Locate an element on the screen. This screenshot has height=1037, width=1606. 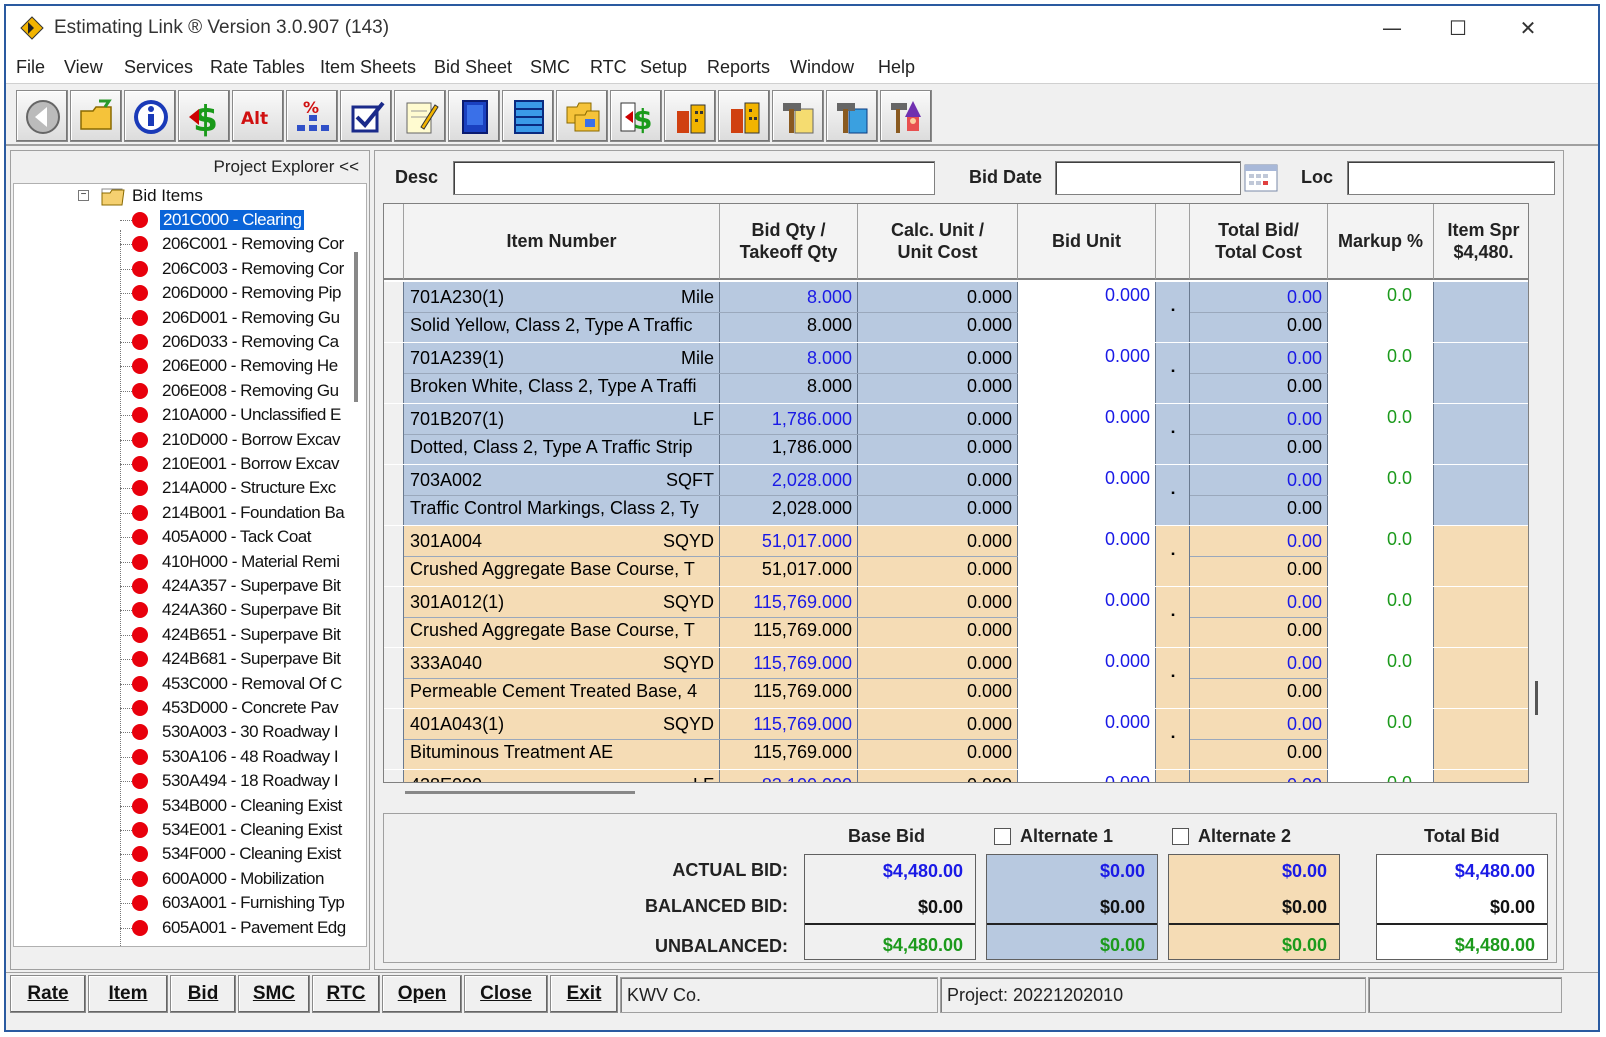
grid-vertical-scrollbar is located at coordinates (1536, 698).